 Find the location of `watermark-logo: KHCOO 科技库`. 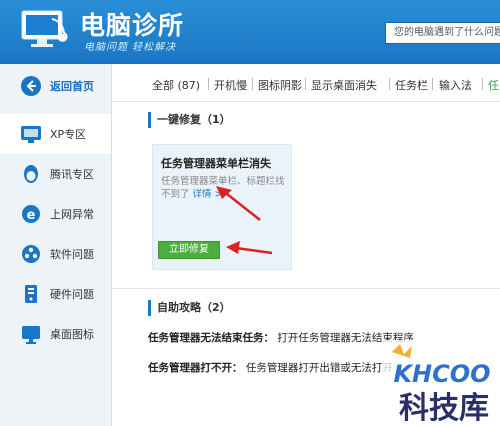

watermark-logo: KHCOO 科技库 is located at coordinates (441, 383).